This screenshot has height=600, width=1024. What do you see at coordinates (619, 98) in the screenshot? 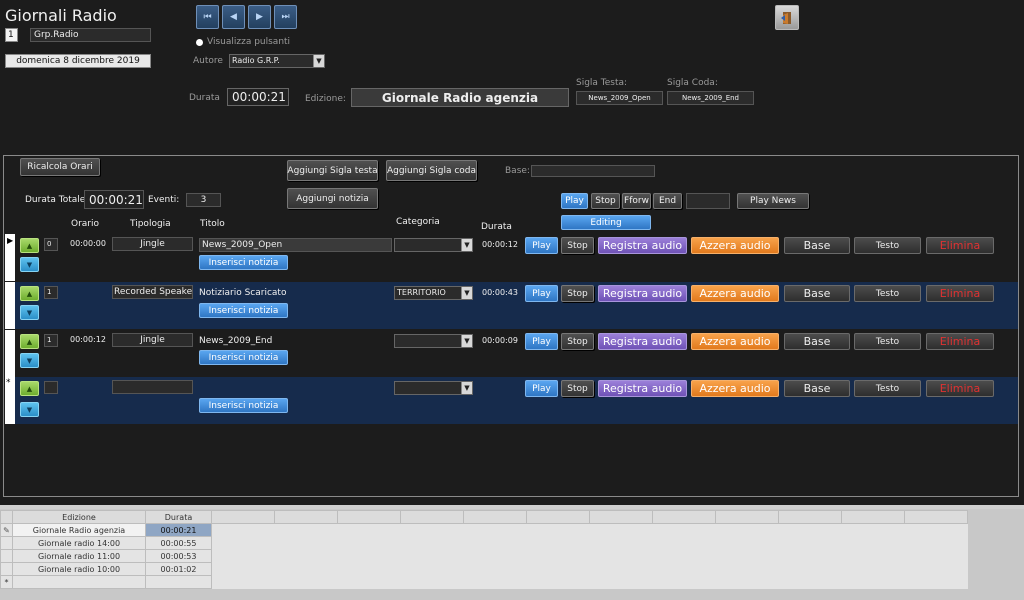
I see `head-jingle-field: News_2009_Open` at bounding box center [619, 98].